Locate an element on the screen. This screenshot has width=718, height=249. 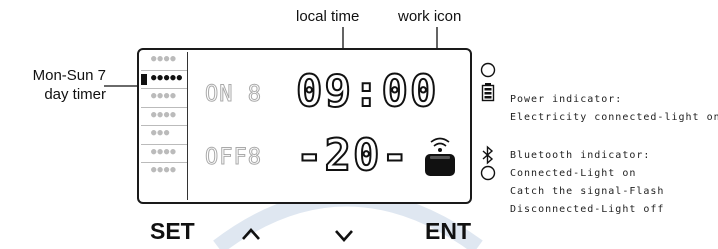
power-indicator-text: Electricity connected-light on is located at coordinates (614, 117).